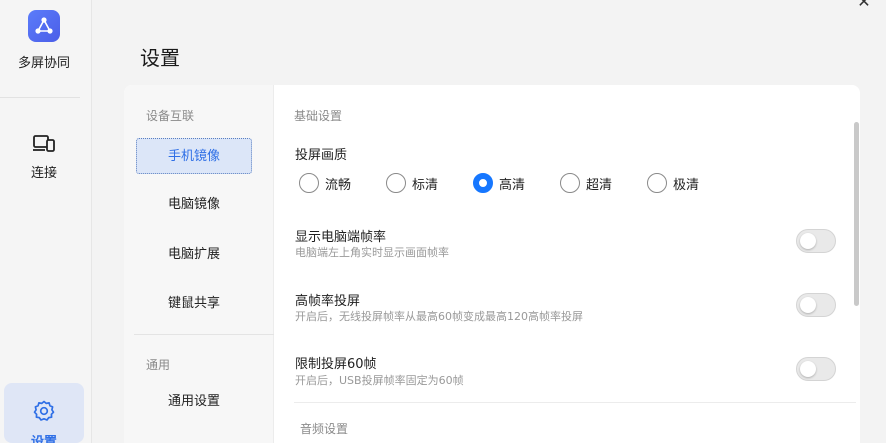 Image resolution: width=886 pixels, height=443 pixels. I want to click on subnav-section-general: 通用, so click(158, 365).